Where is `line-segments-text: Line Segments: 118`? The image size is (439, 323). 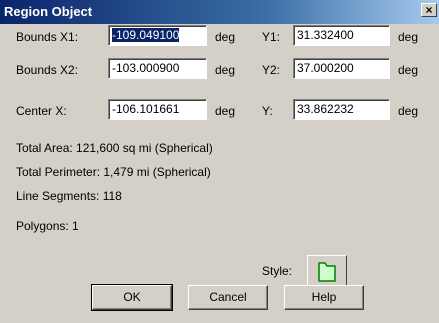 line-segments-text: Line Segments: 118 is located at coordinates (69, 196).